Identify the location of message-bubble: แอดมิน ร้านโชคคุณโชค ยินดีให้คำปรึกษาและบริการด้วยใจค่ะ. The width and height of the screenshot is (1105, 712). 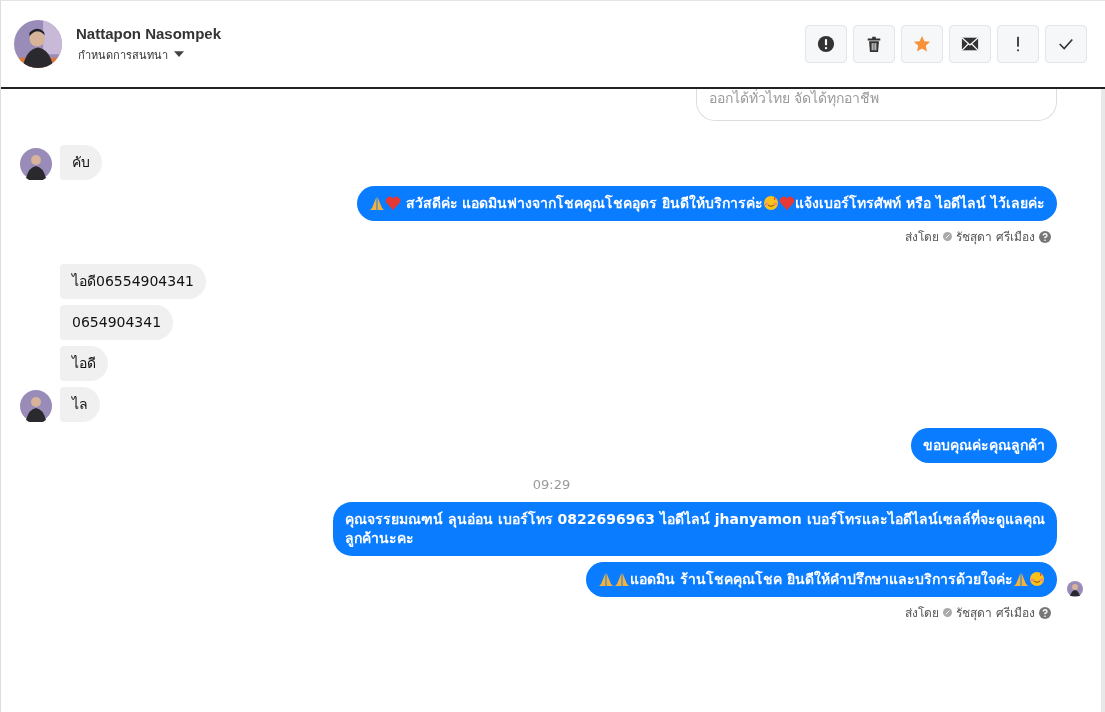
(821, 579).